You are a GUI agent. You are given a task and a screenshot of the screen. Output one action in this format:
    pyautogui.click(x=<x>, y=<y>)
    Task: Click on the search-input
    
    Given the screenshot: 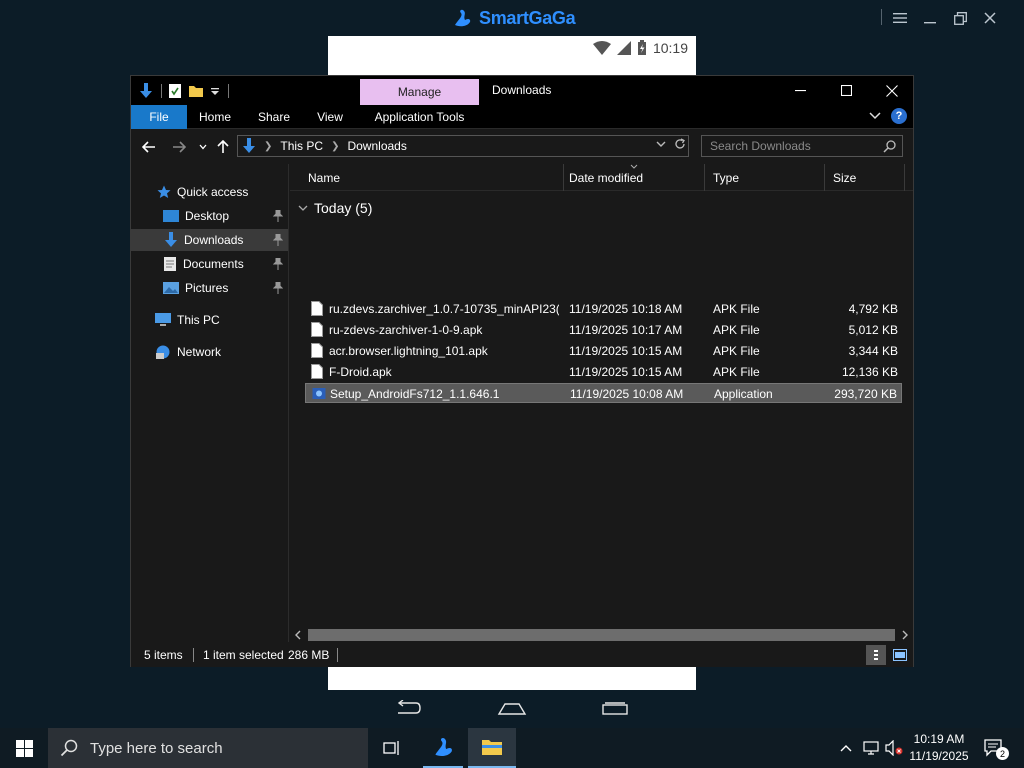 What is the action you would take?
    pyautogui.click(x=795, y=146)
    